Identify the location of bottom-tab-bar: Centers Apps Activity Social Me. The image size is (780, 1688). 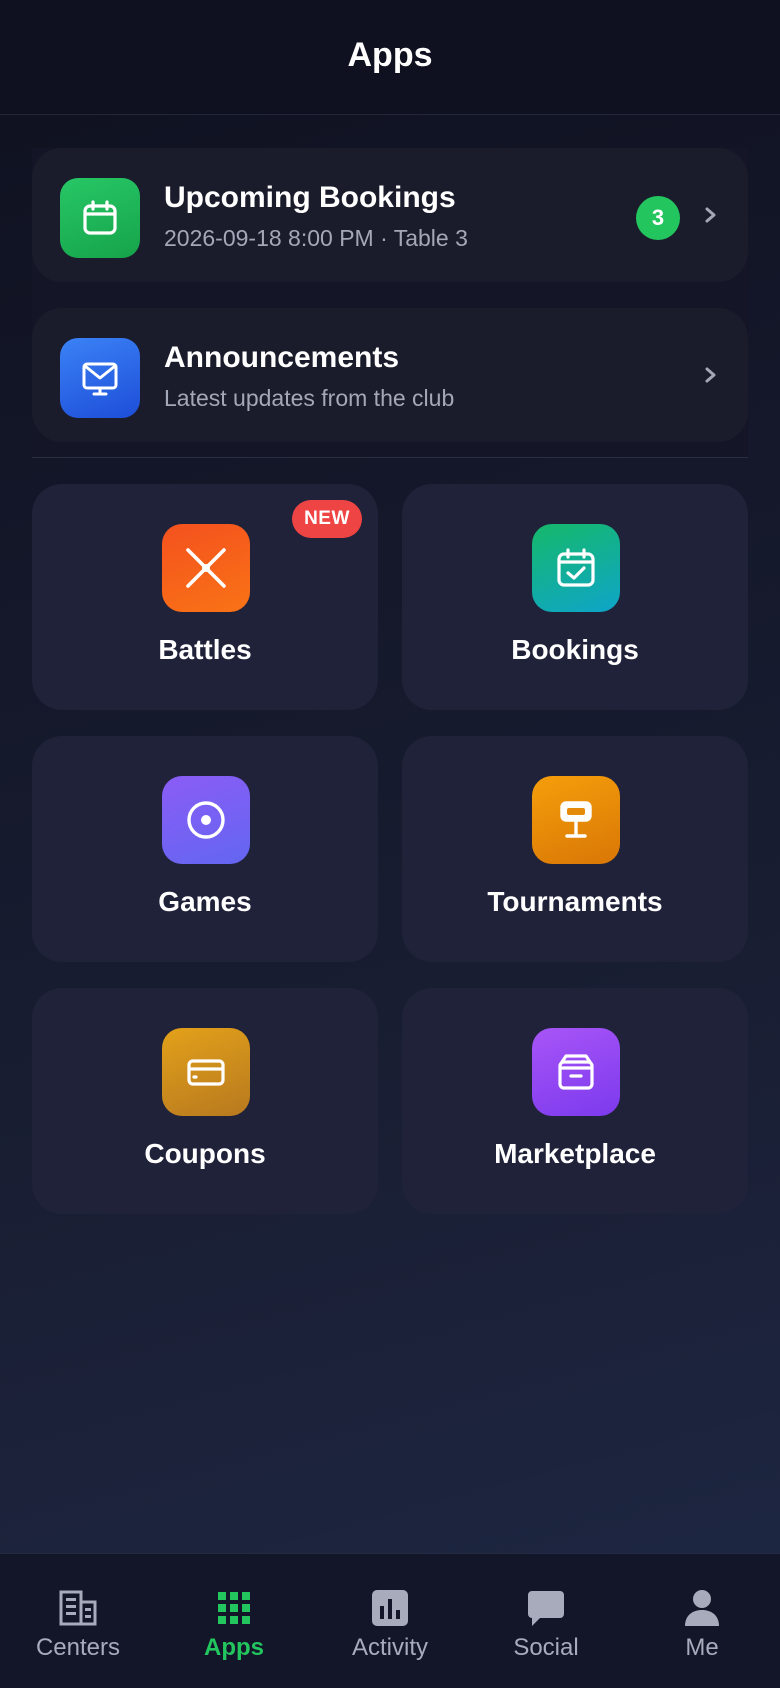
(390, 1620).